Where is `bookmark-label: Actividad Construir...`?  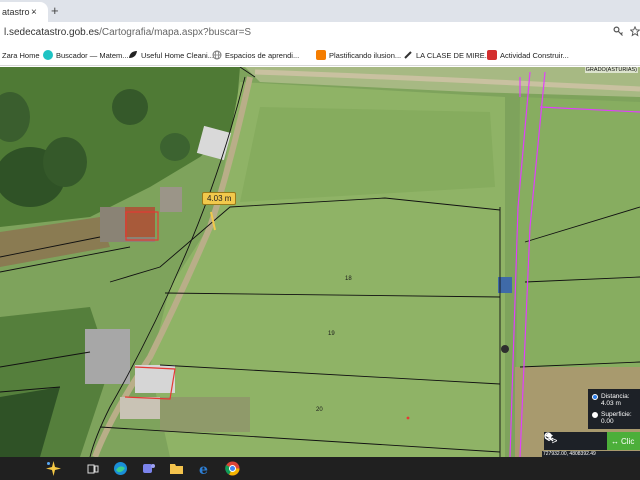
bookmark-label: Actividad Construir... is located at coordinates (534, 55).